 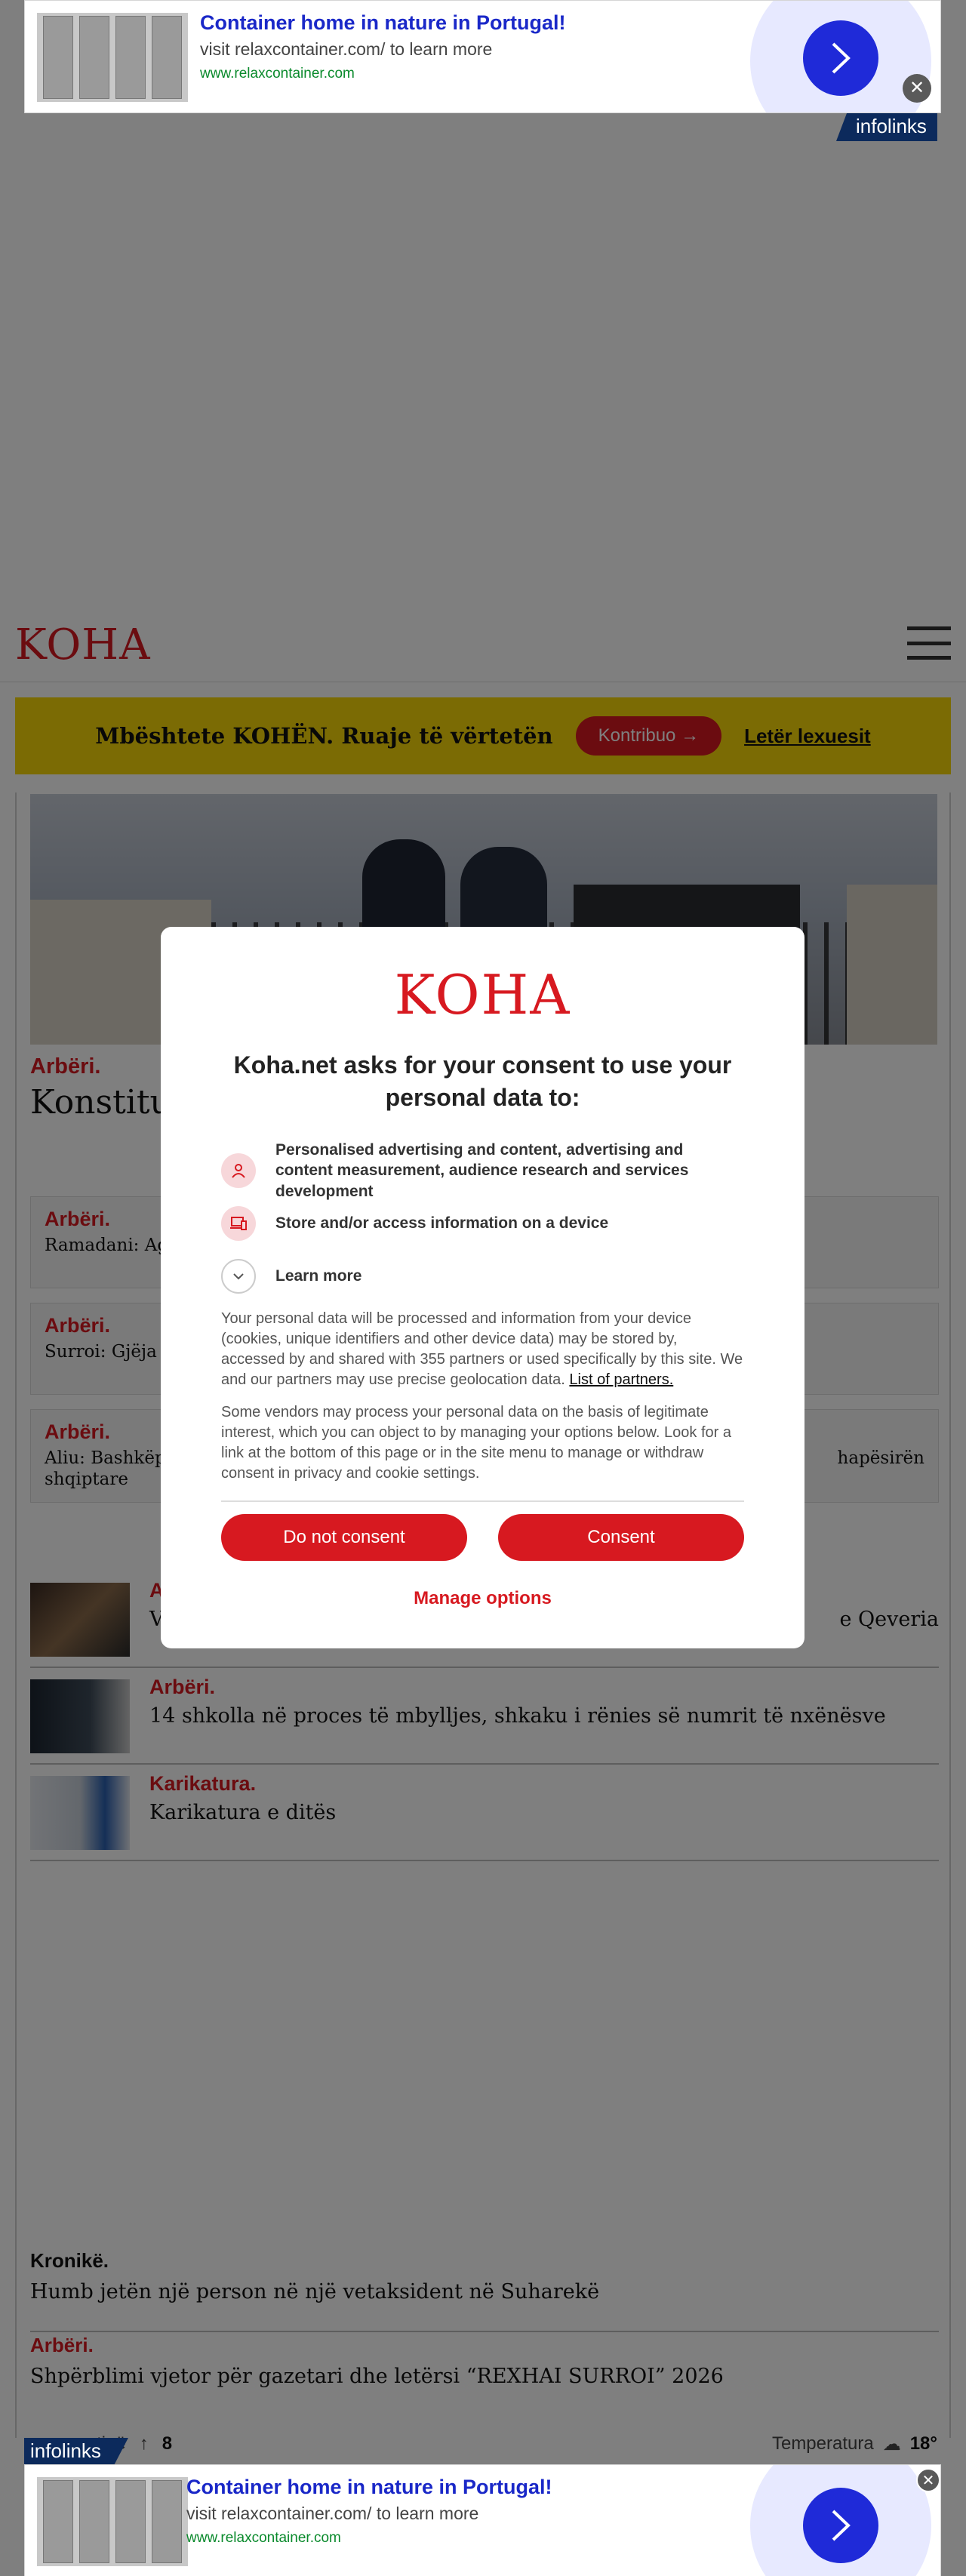 What do you see at coordinates (238, 1223) in the screenshot?
I see `device-icon` at bounding box center [238, 1223].